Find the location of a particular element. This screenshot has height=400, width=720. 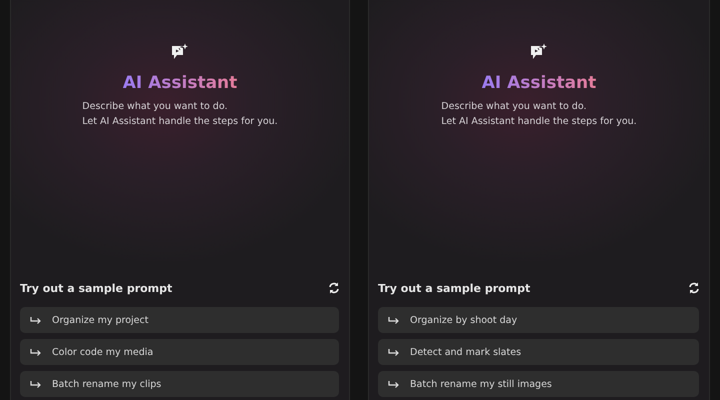

sample-prompt-button: Batch rename my still images is located at coordinates (538, 384).